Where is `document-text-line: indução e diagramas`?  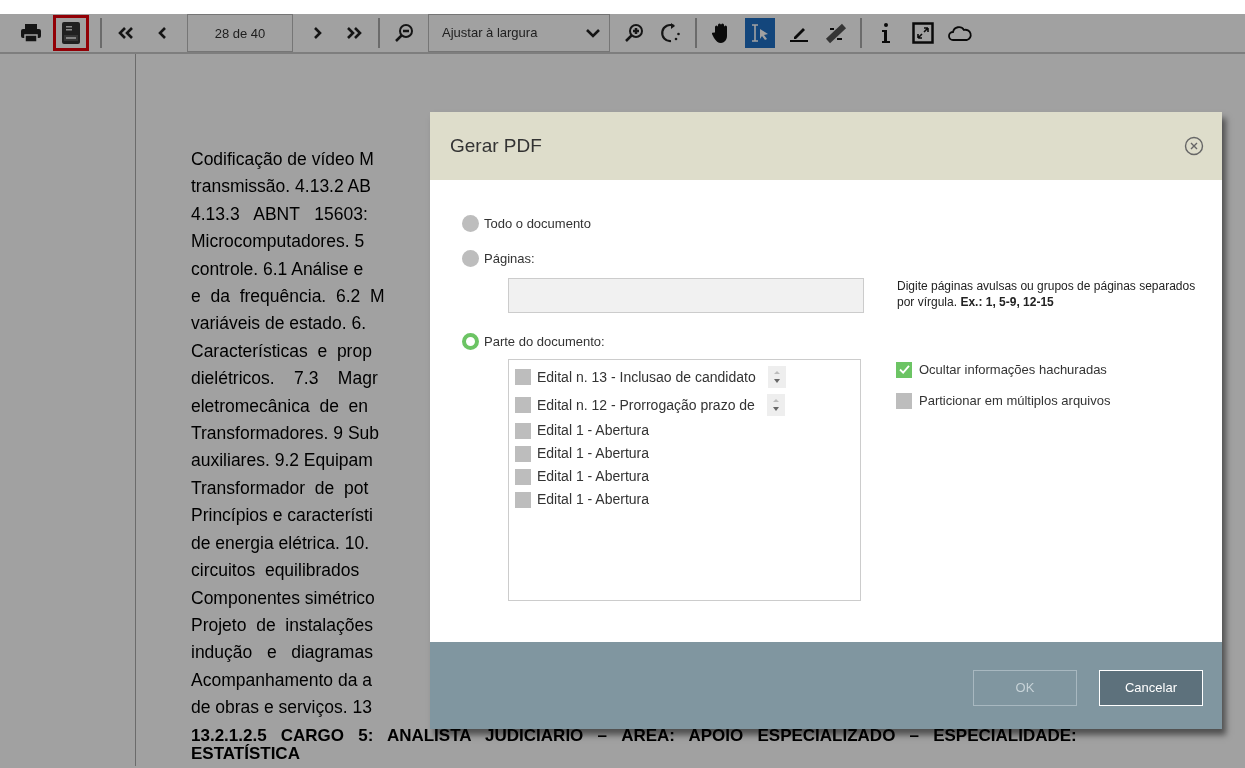
document-text-line: indução e diagramas is located at coordinates (282, 653).